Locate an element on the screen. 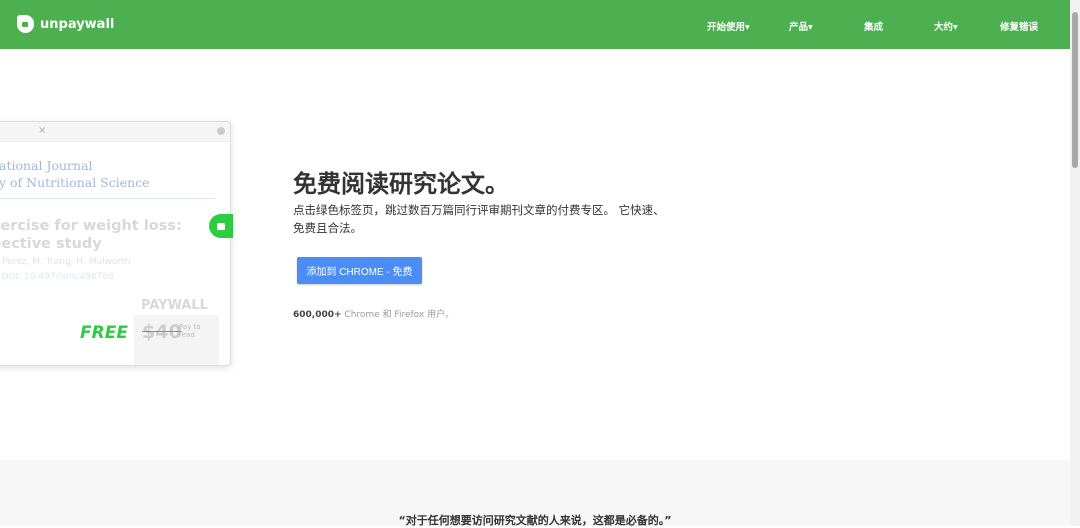 This screenshot has height=528, width=1080. journal-name: y of Nutritional Science is located at coordinates (75, 182).